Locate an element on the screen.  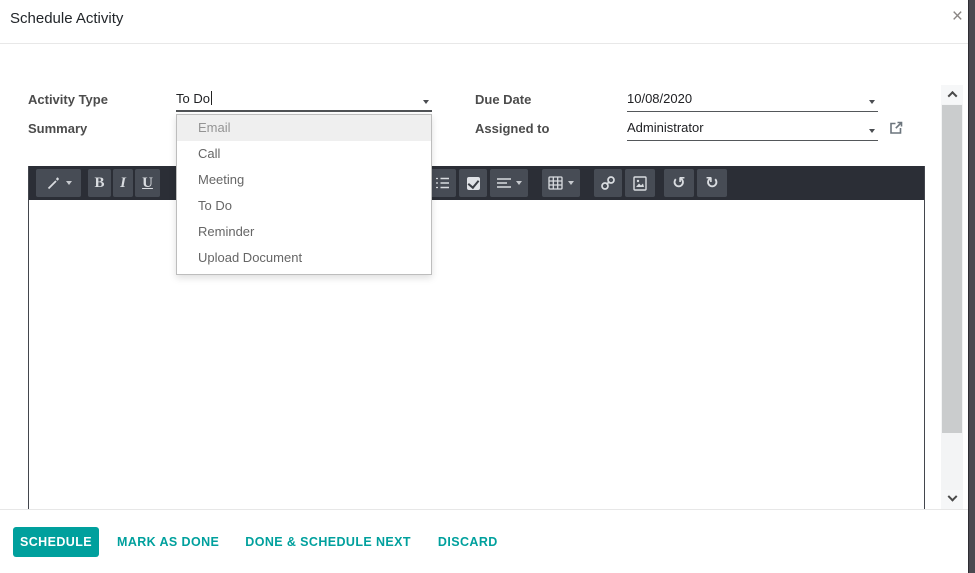
vertical-scrollbar is located at coordinates (952, 297).